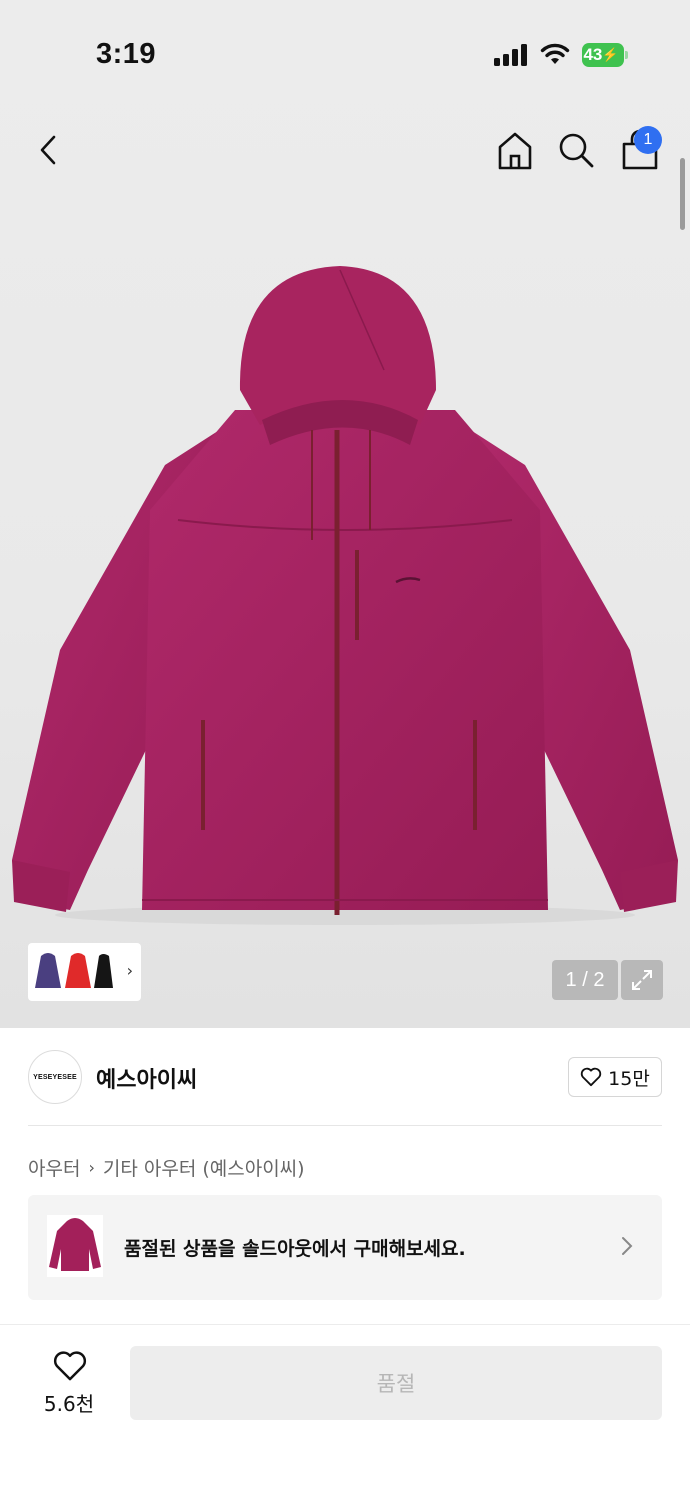 This screenshot has width=690, height=1500. I want to click on wishlist-count: 5.6천, so click(69, 1404).